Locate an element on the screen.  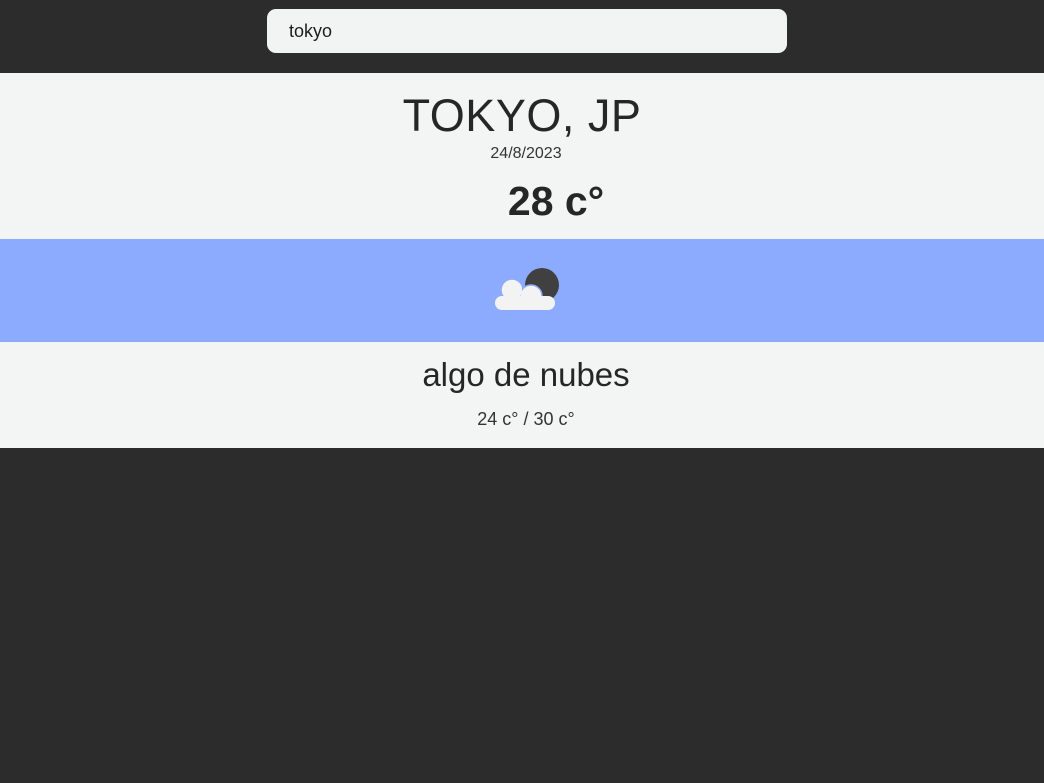
top-bar is located at coordinates (522, 36).